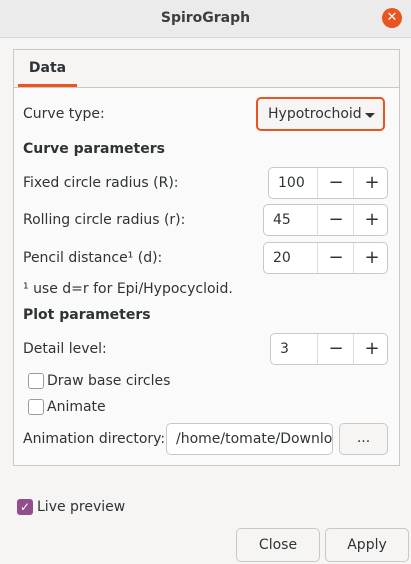 Image resolution: width=411 pixels, height=564 pixels. I want to click on animation-directory-label: Animation directory:, so click(94, 439).